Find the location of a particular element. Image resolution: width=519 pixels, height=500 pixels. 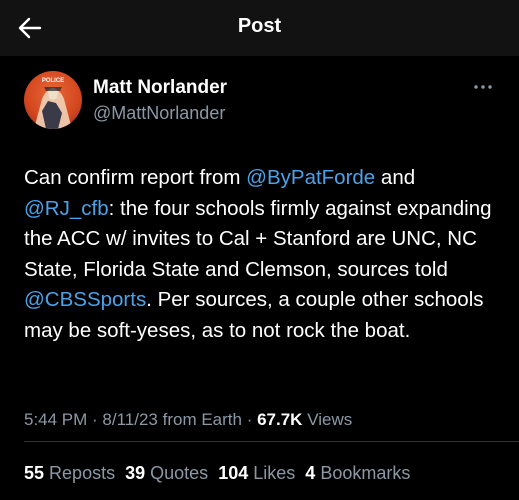

author-handle: @MattNorlander is located at coordinates (159, 113).